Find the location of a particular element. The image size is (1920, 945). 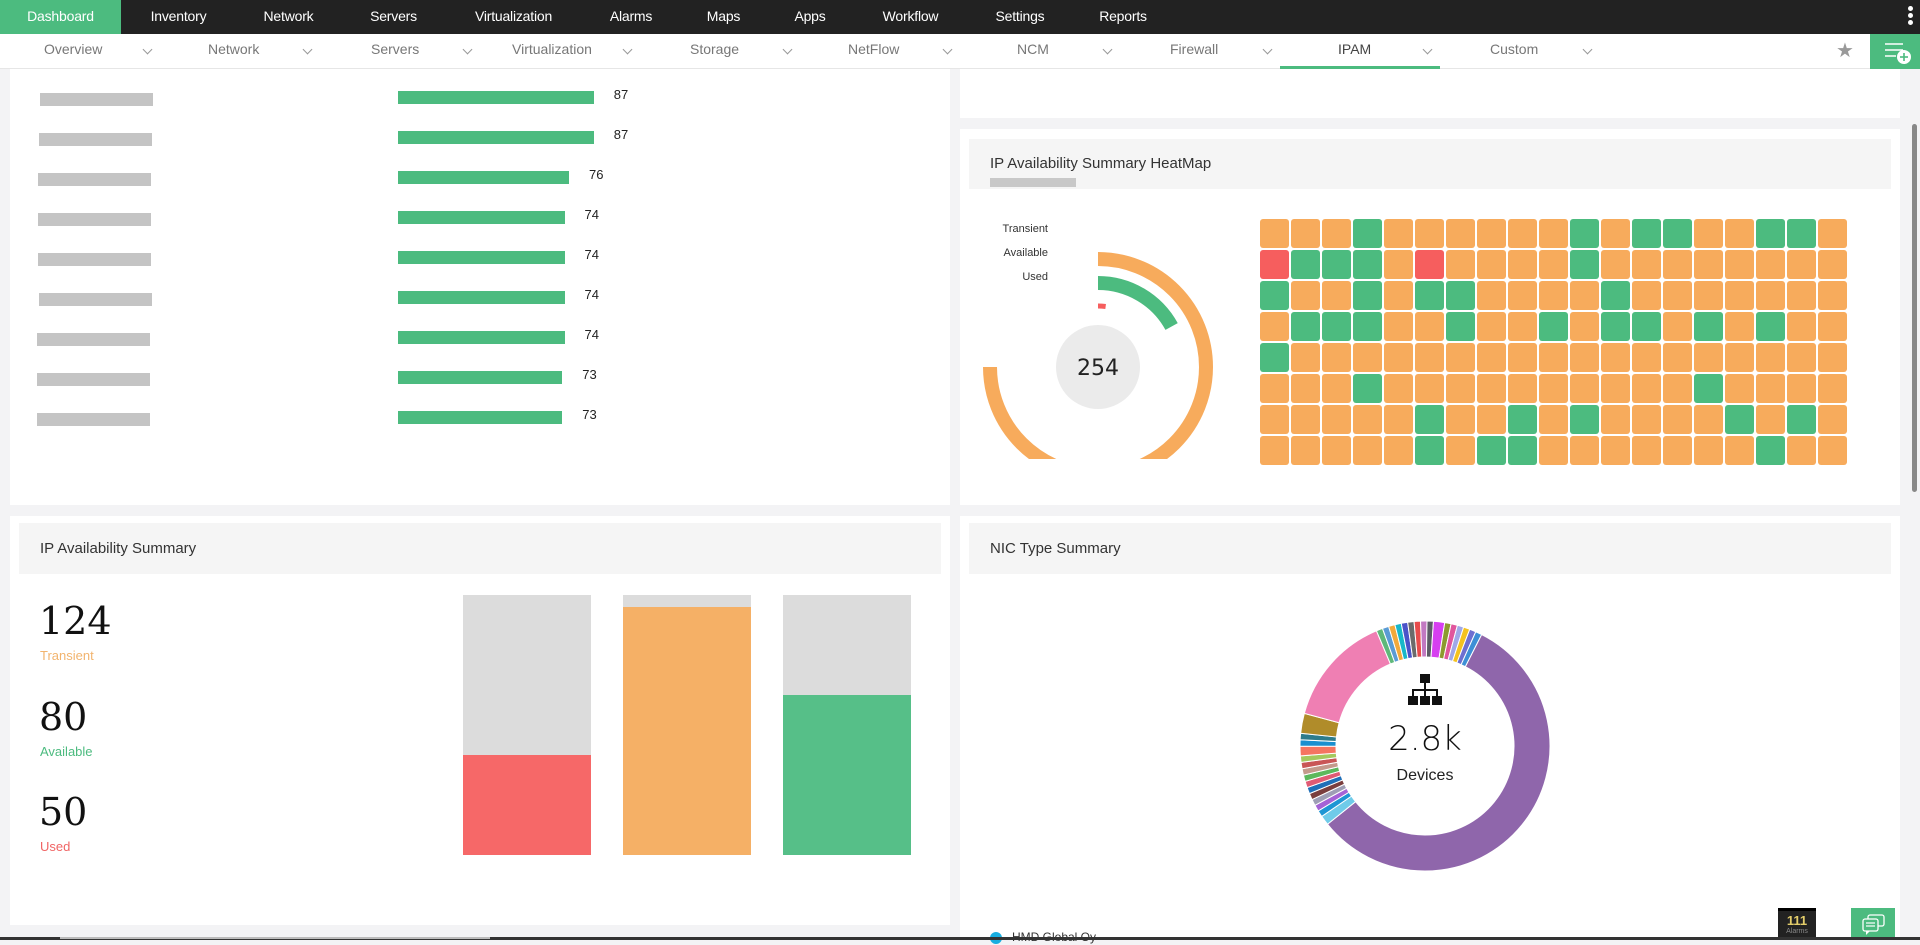

add-widget-button is located at coordinates (1895, 51).